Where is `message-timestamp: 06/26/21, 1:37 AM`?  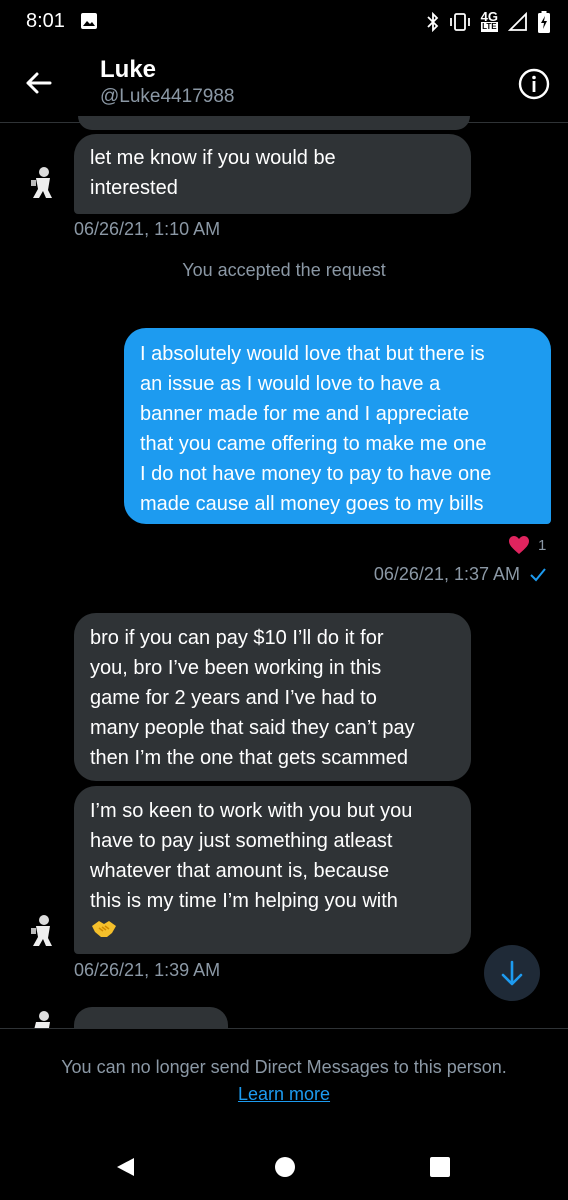
message-timestamp: 06/26/21, 1:37 AM is located at coordinates (446, 574).